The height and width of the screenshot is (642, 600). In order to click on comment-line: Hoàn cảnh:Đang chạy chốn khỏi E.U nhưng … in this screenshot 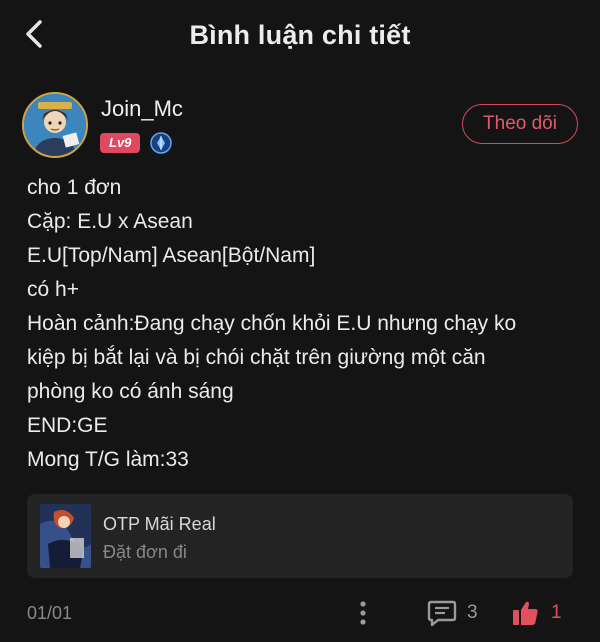, I will do `click(272, 323)`.